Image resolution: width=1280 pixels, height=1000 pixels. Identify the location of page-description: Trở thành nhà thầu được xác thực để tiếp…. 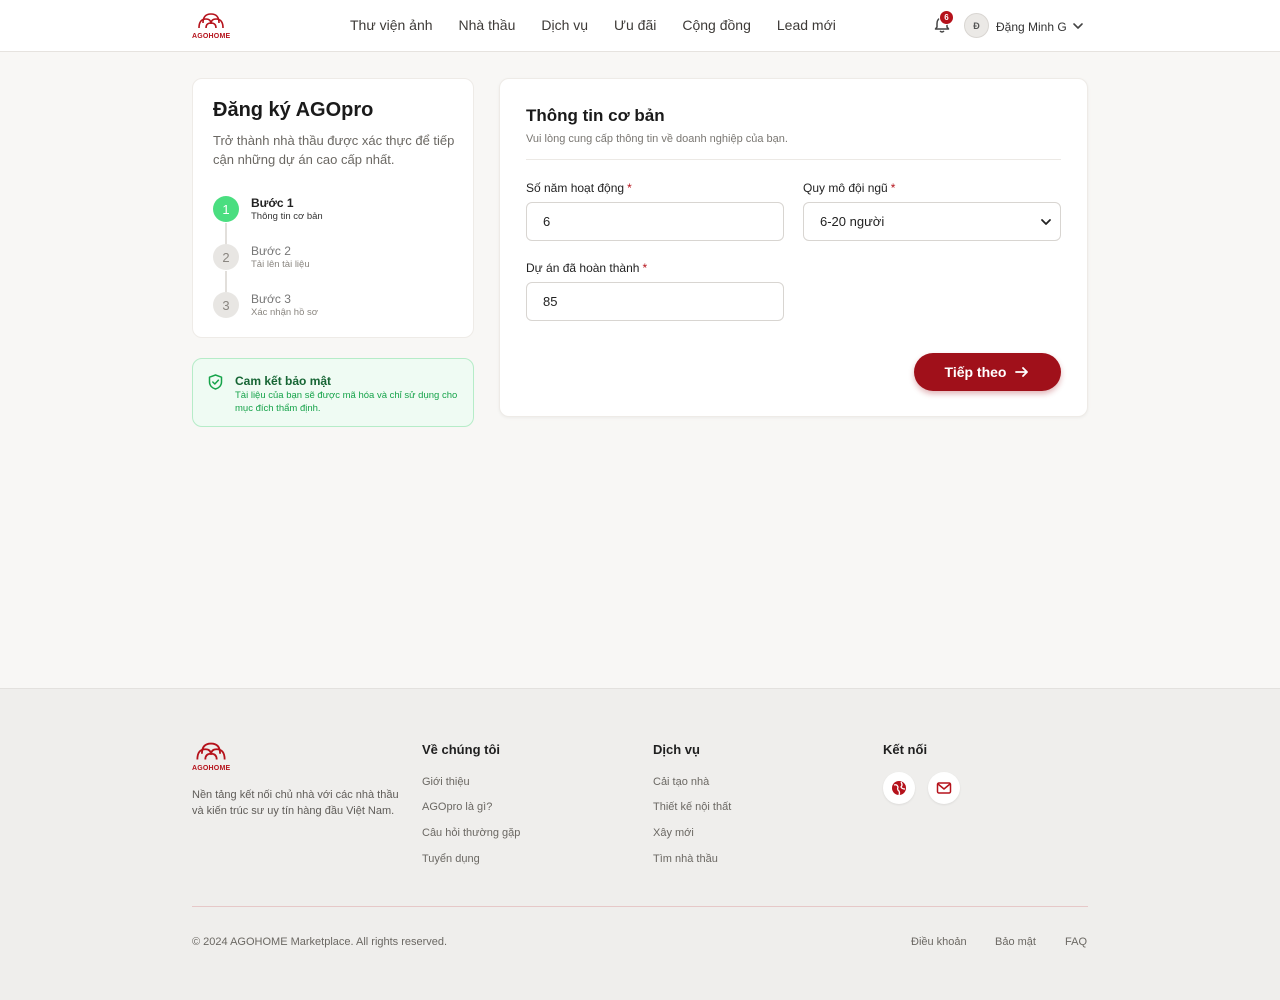
(334, 150).